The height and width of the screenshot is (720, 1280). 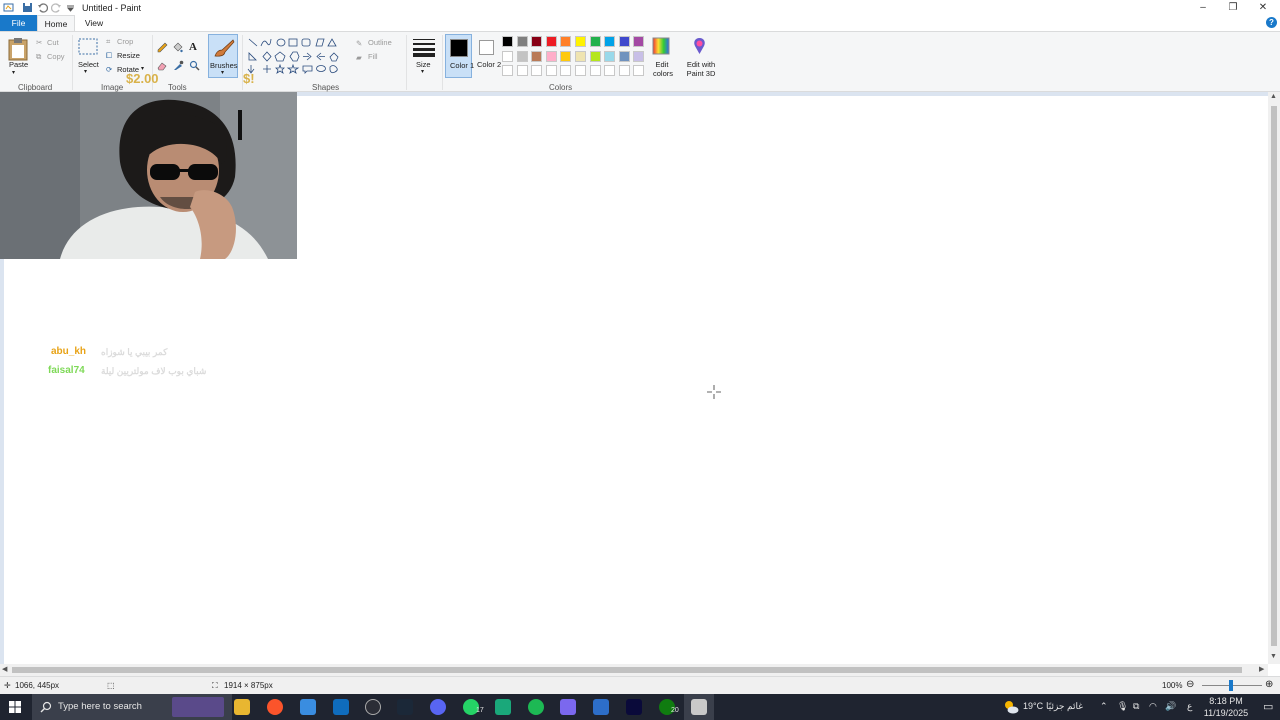 What do you see at coordinates (308, 707) in the screenshot?
I see `microsoft-store-icon` at bounding box center [308, 707].